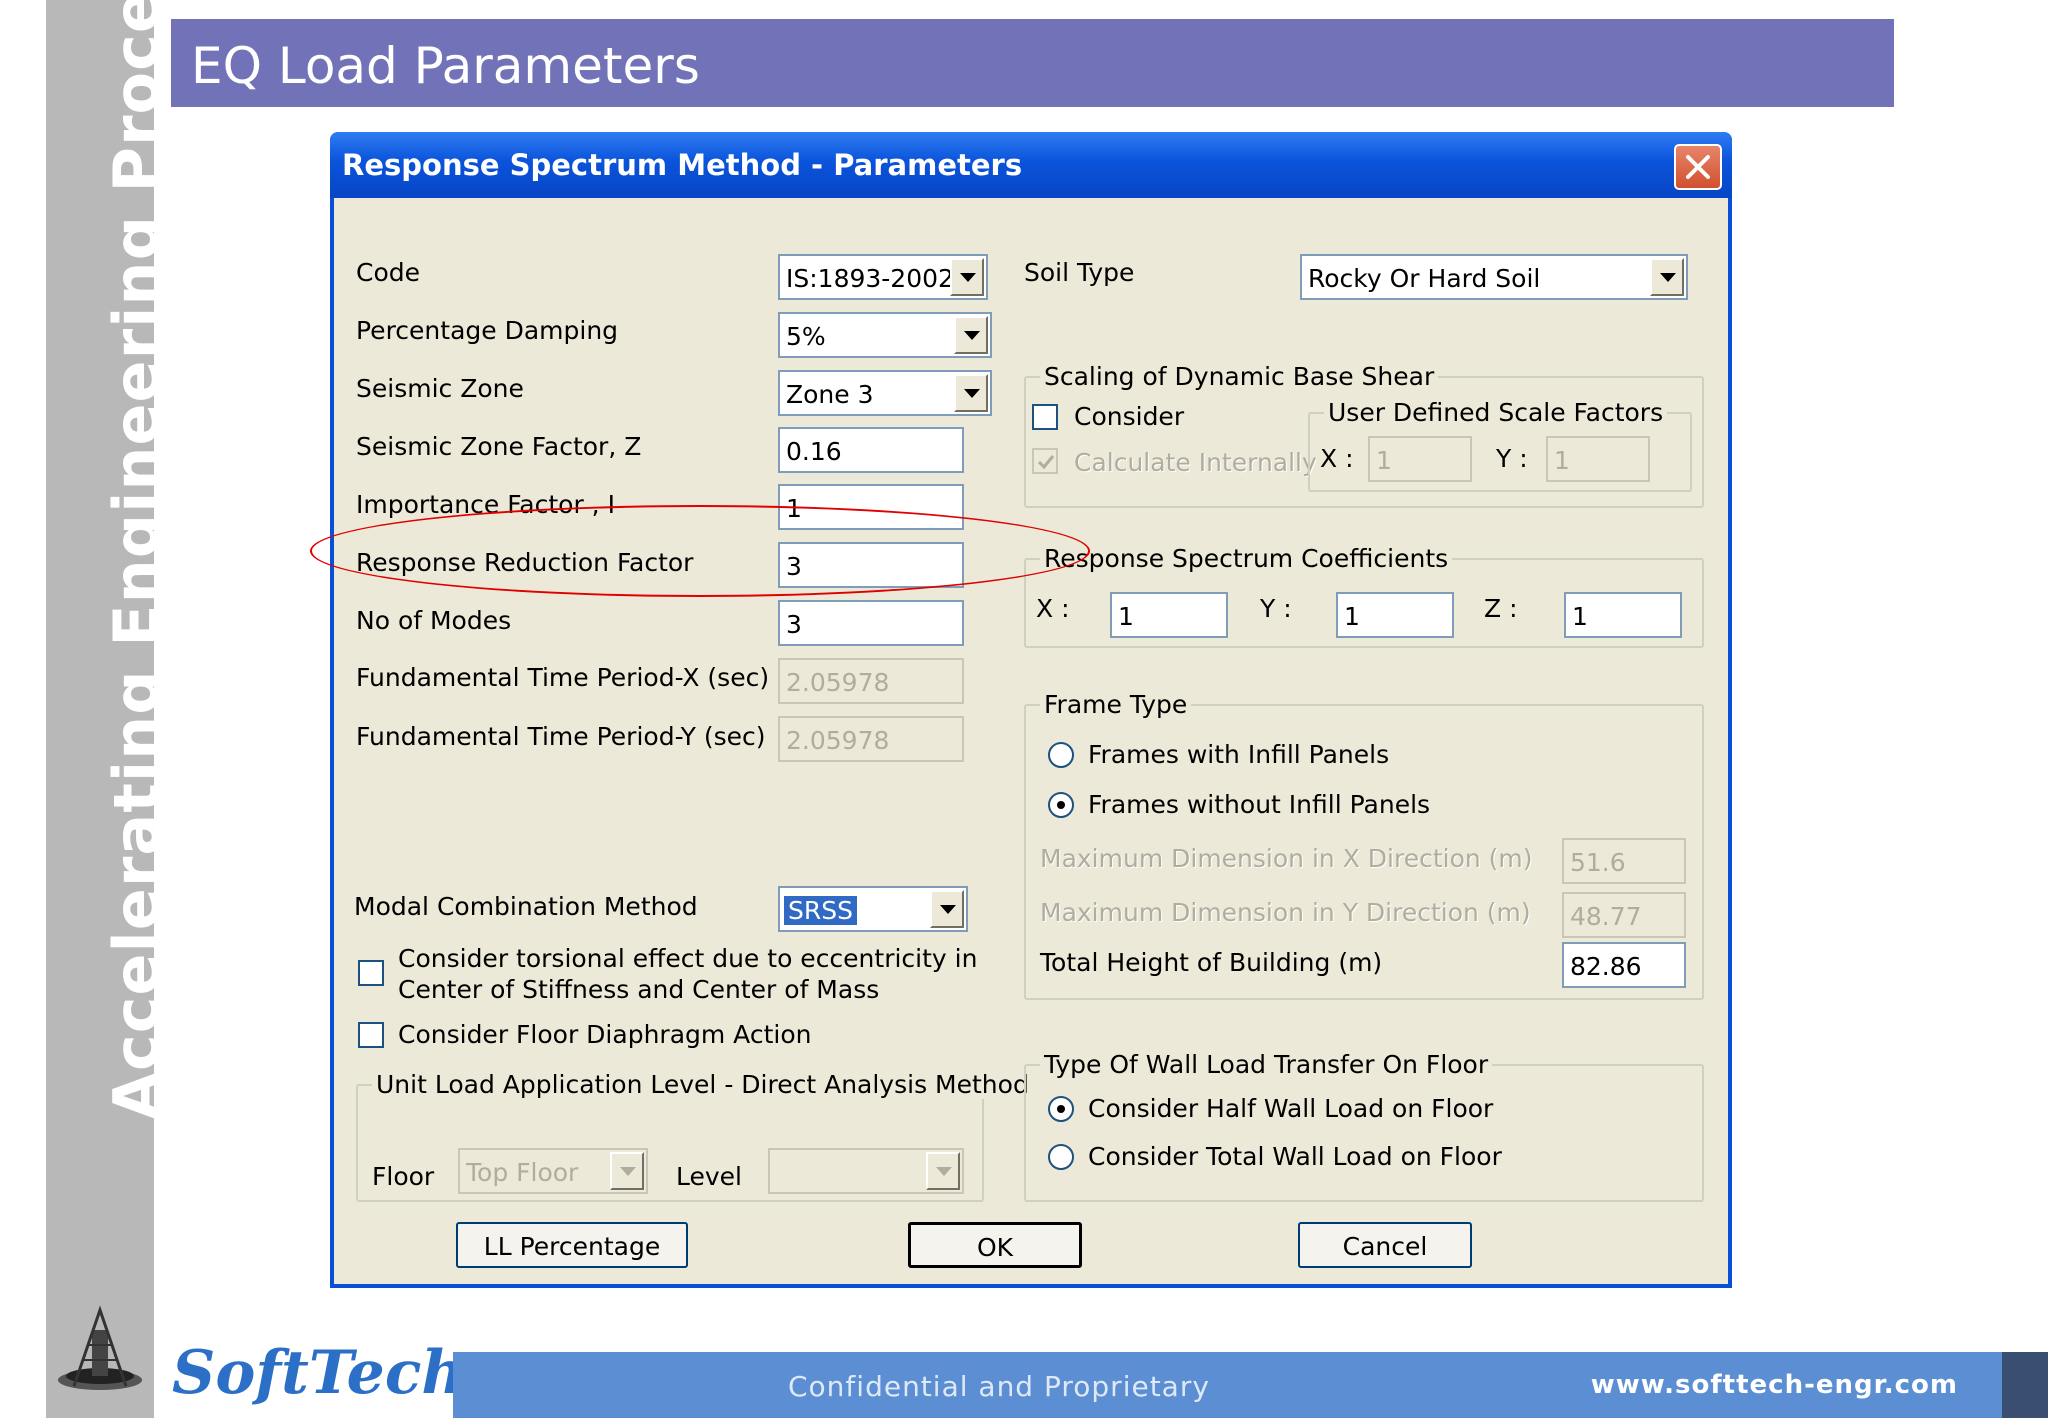 Image resolution: width=2048 pixels, height=1418 pixels. I want to click on scale-x-label: X :, so click(1337, 458).